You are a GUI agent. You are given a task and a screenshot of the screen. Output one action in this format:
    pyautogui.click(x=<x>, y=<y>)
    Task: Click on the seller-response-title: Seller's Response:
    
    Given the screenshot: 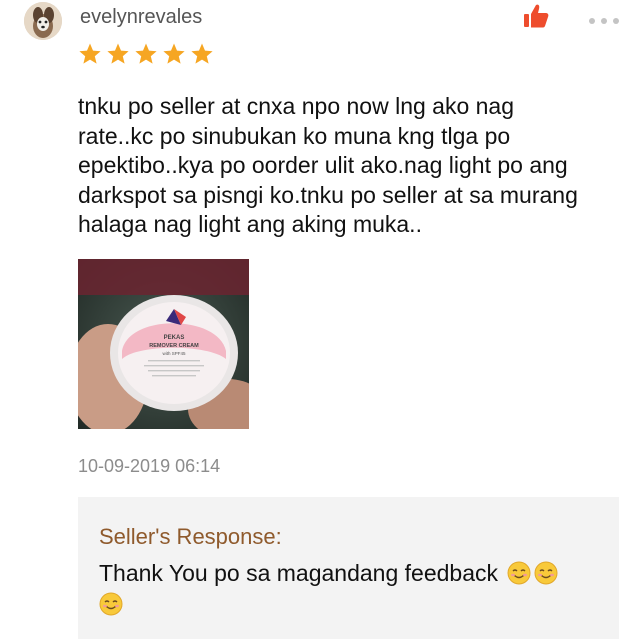 What is the action you would take?
    pyautogui.click(x=190, y=536)
    